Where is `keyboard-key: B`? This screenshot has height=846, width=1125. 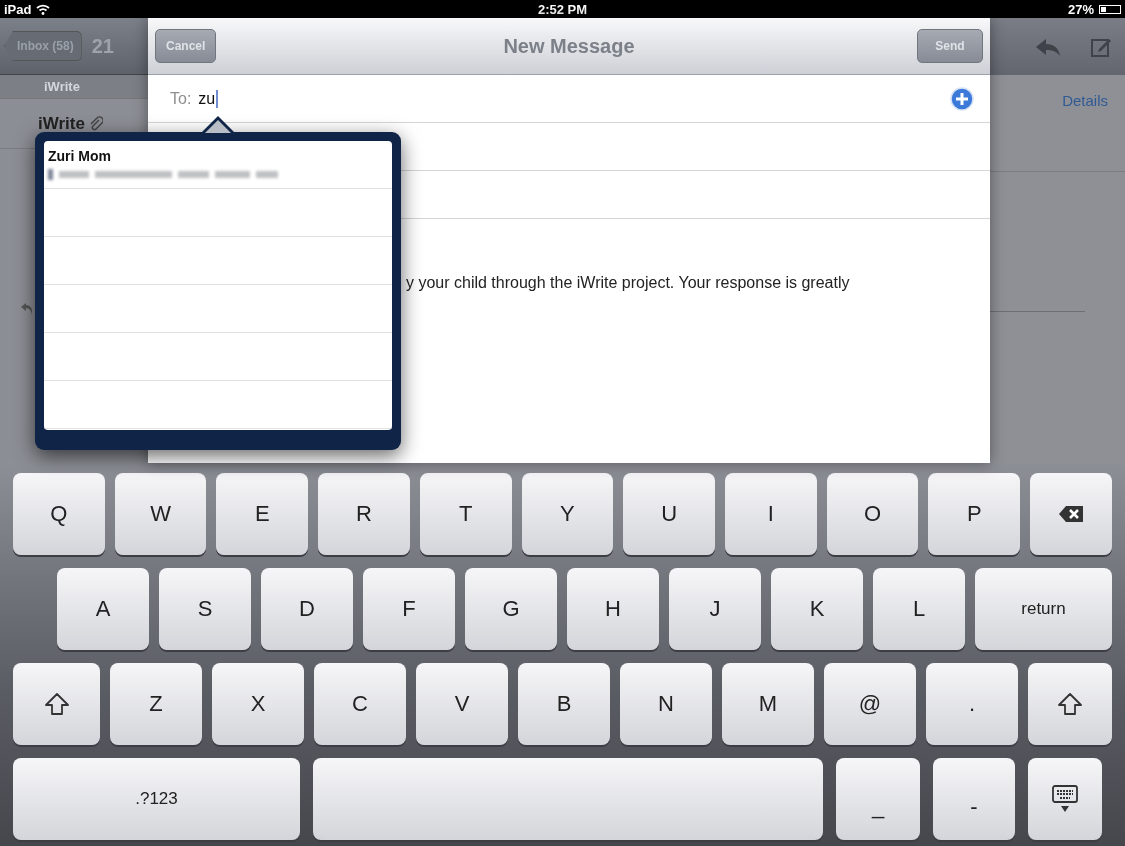 keyboard-key: B is located at coordinates (564, 704).